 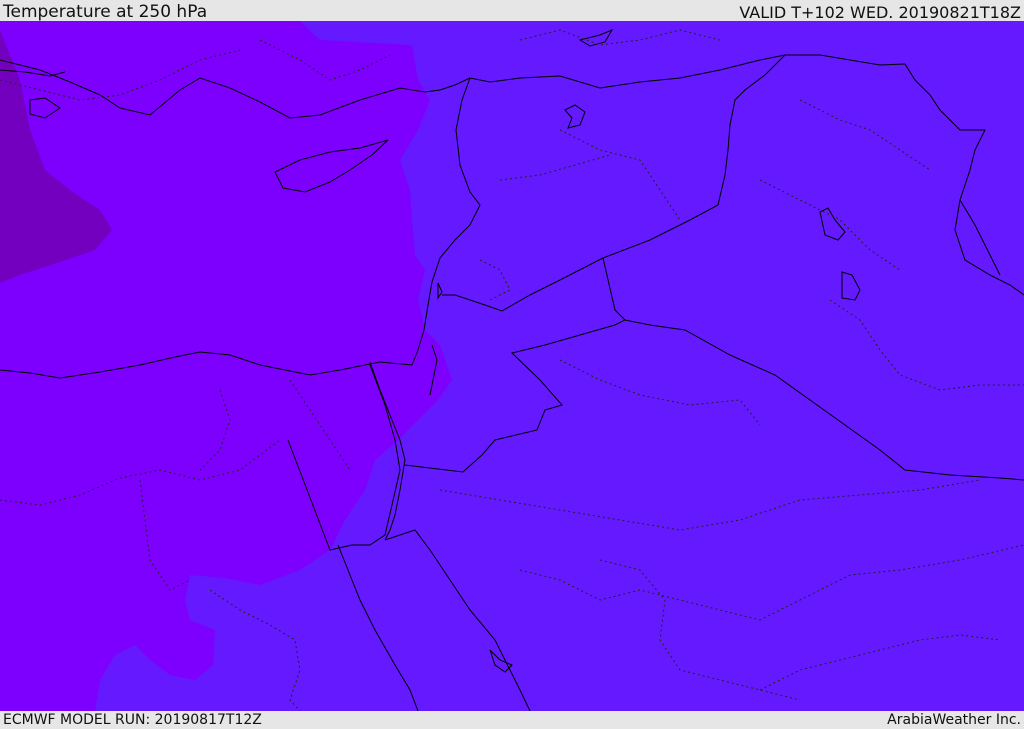 I want to click on model-run-label: ECMWF MODEL RUN: 20190817T12Z, so click(x=132, y=720).